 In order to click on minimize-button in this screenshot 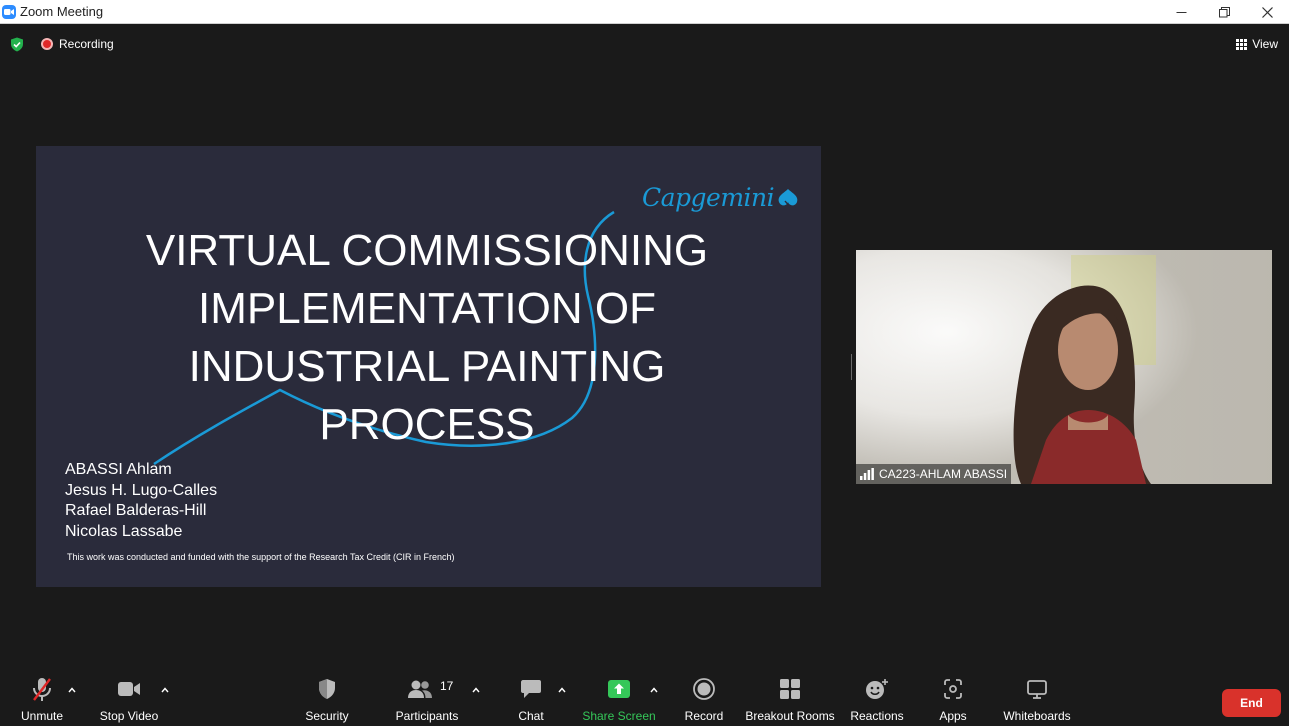, I will do `click(1181, 12)`.